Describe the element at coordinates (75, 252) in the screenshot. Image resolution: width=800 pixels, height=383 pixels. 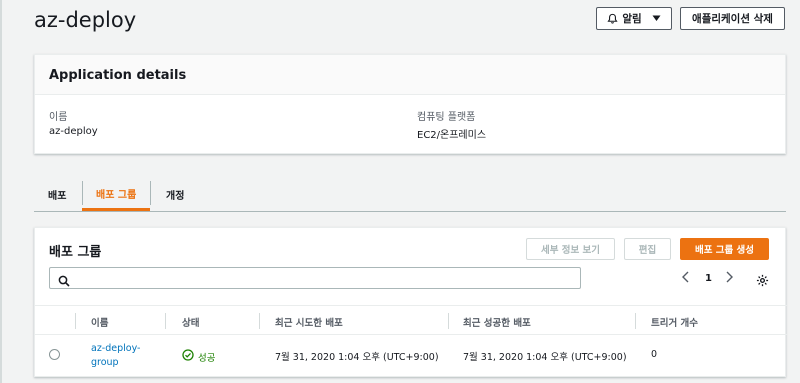
I see `groups-title: 배포 그룹` at that location.